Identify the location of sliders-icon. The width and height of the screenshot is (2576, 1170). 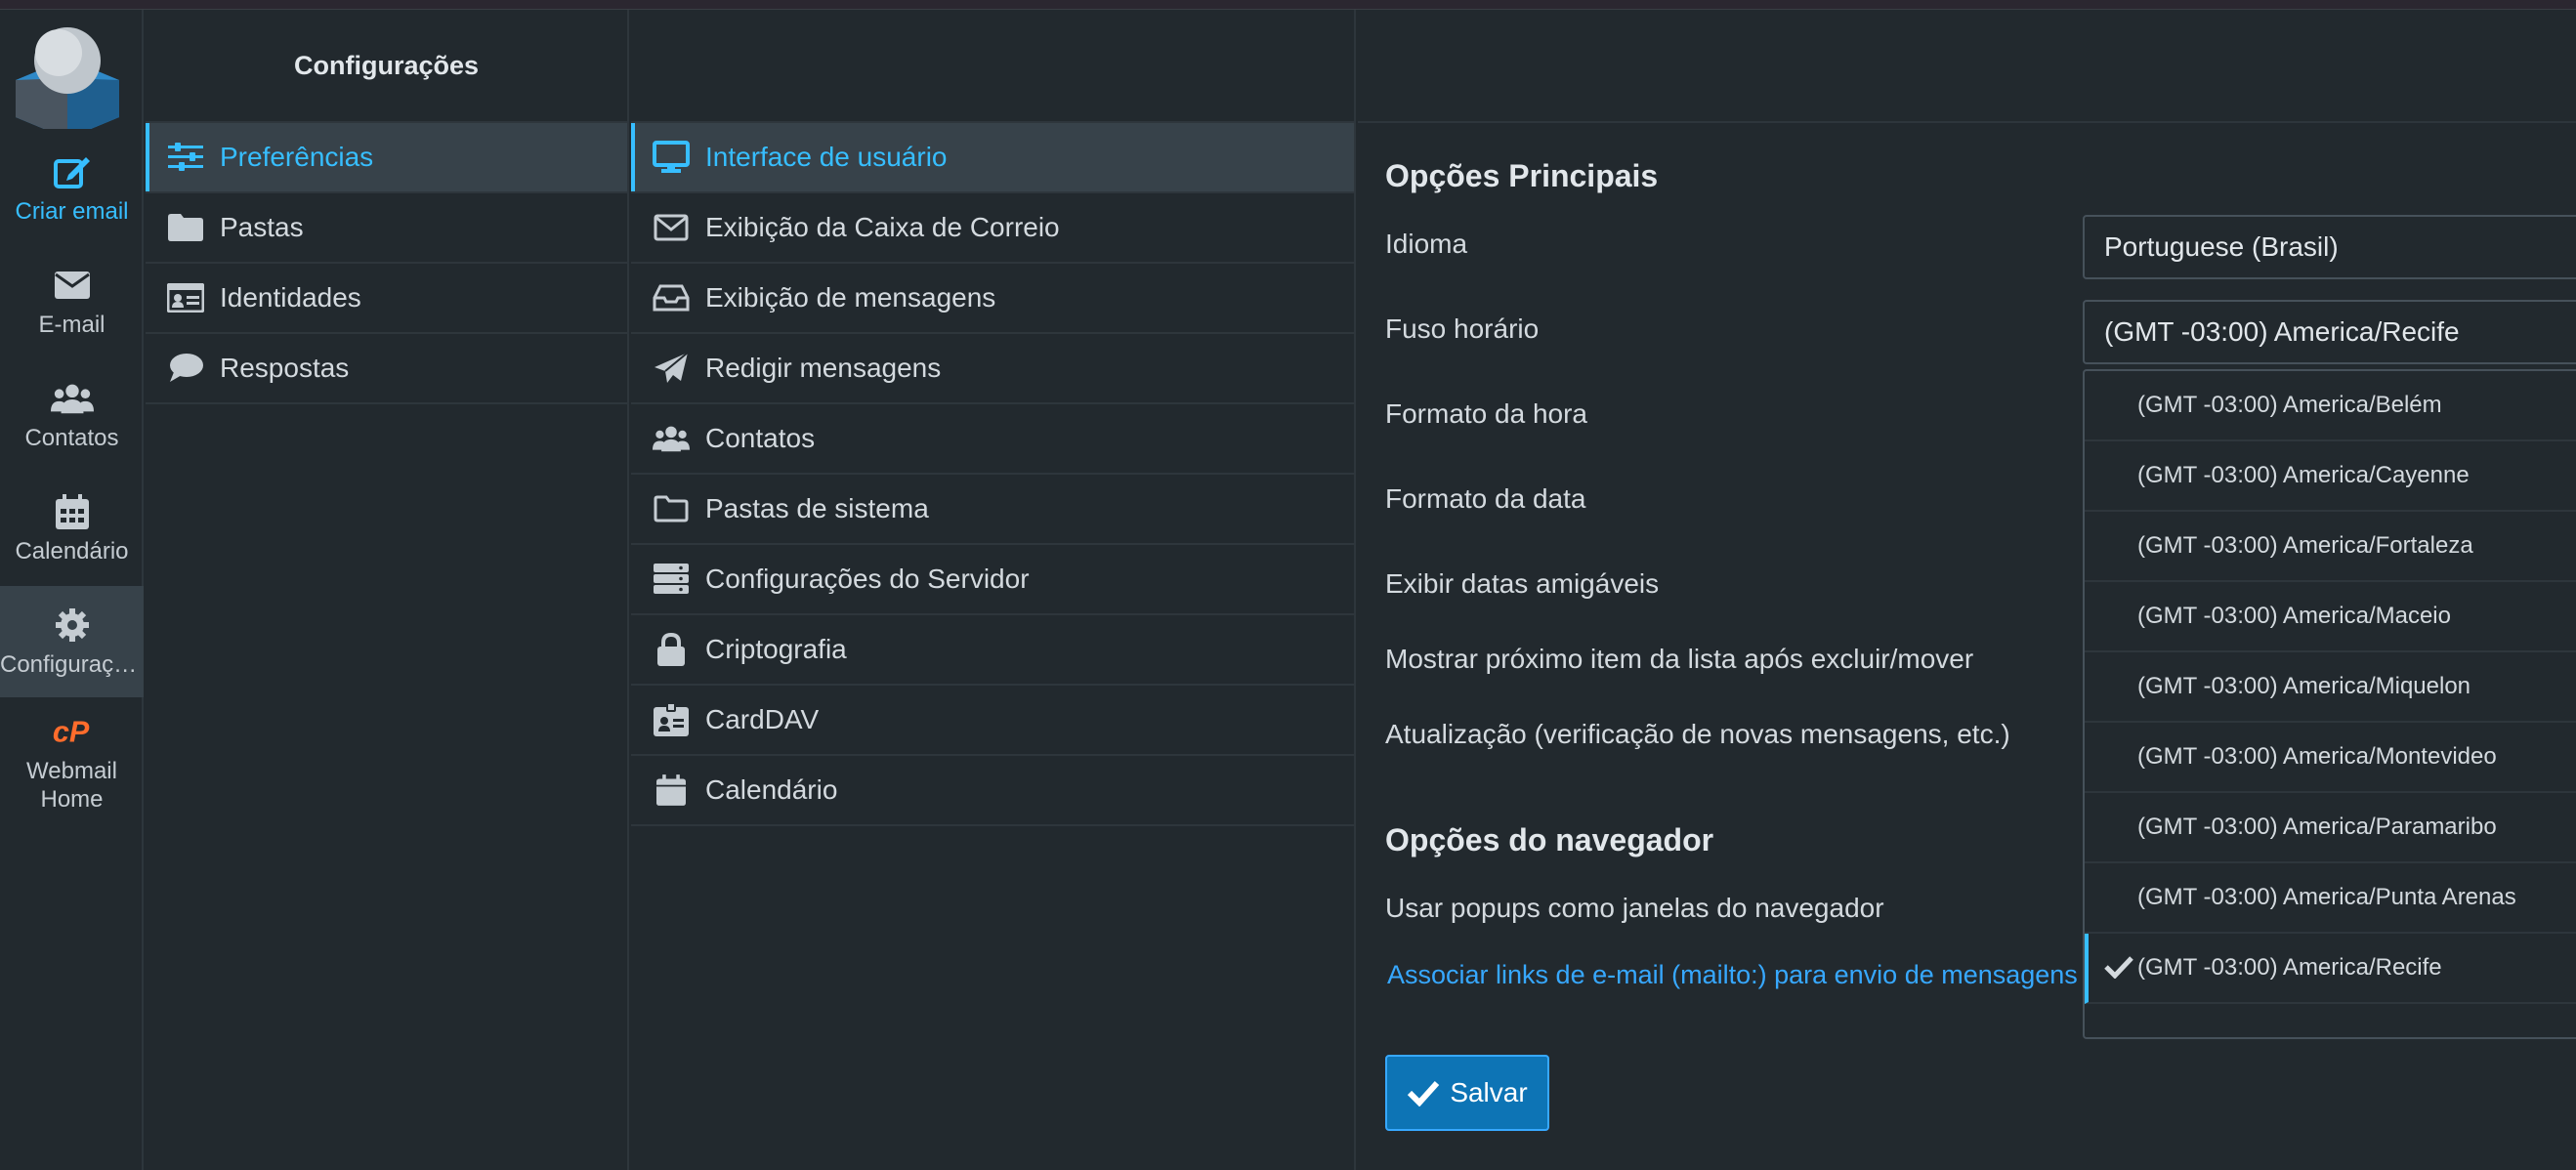
(185, 157).